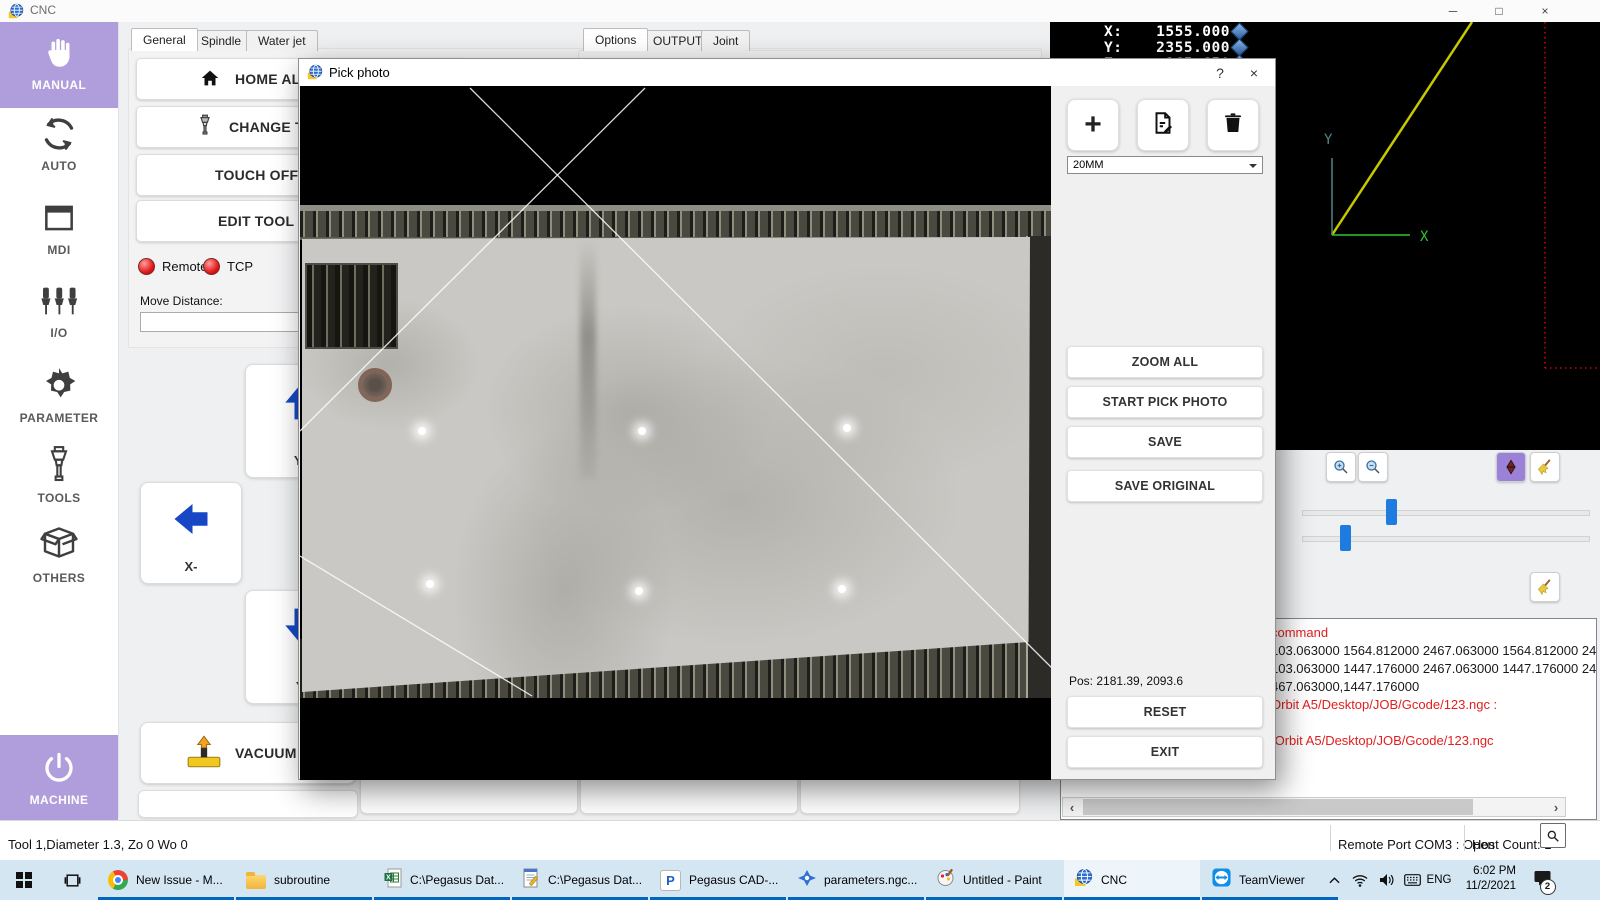 The height and width of the screenshot is (900, 1600). Describe the element at coordinates (1165, 362) in the screenshot. I see `zoom-all-button: ZOOM ALL` at that location.